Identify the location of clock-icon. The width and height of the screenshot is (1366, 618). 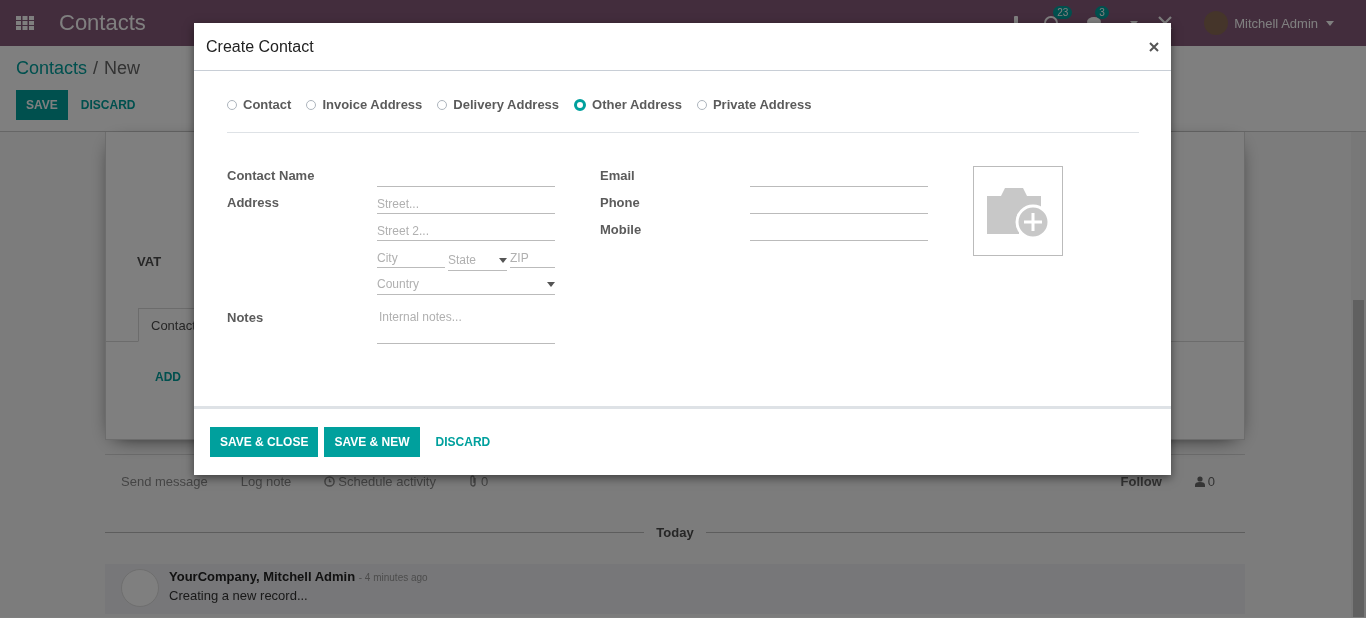
(330, 481).